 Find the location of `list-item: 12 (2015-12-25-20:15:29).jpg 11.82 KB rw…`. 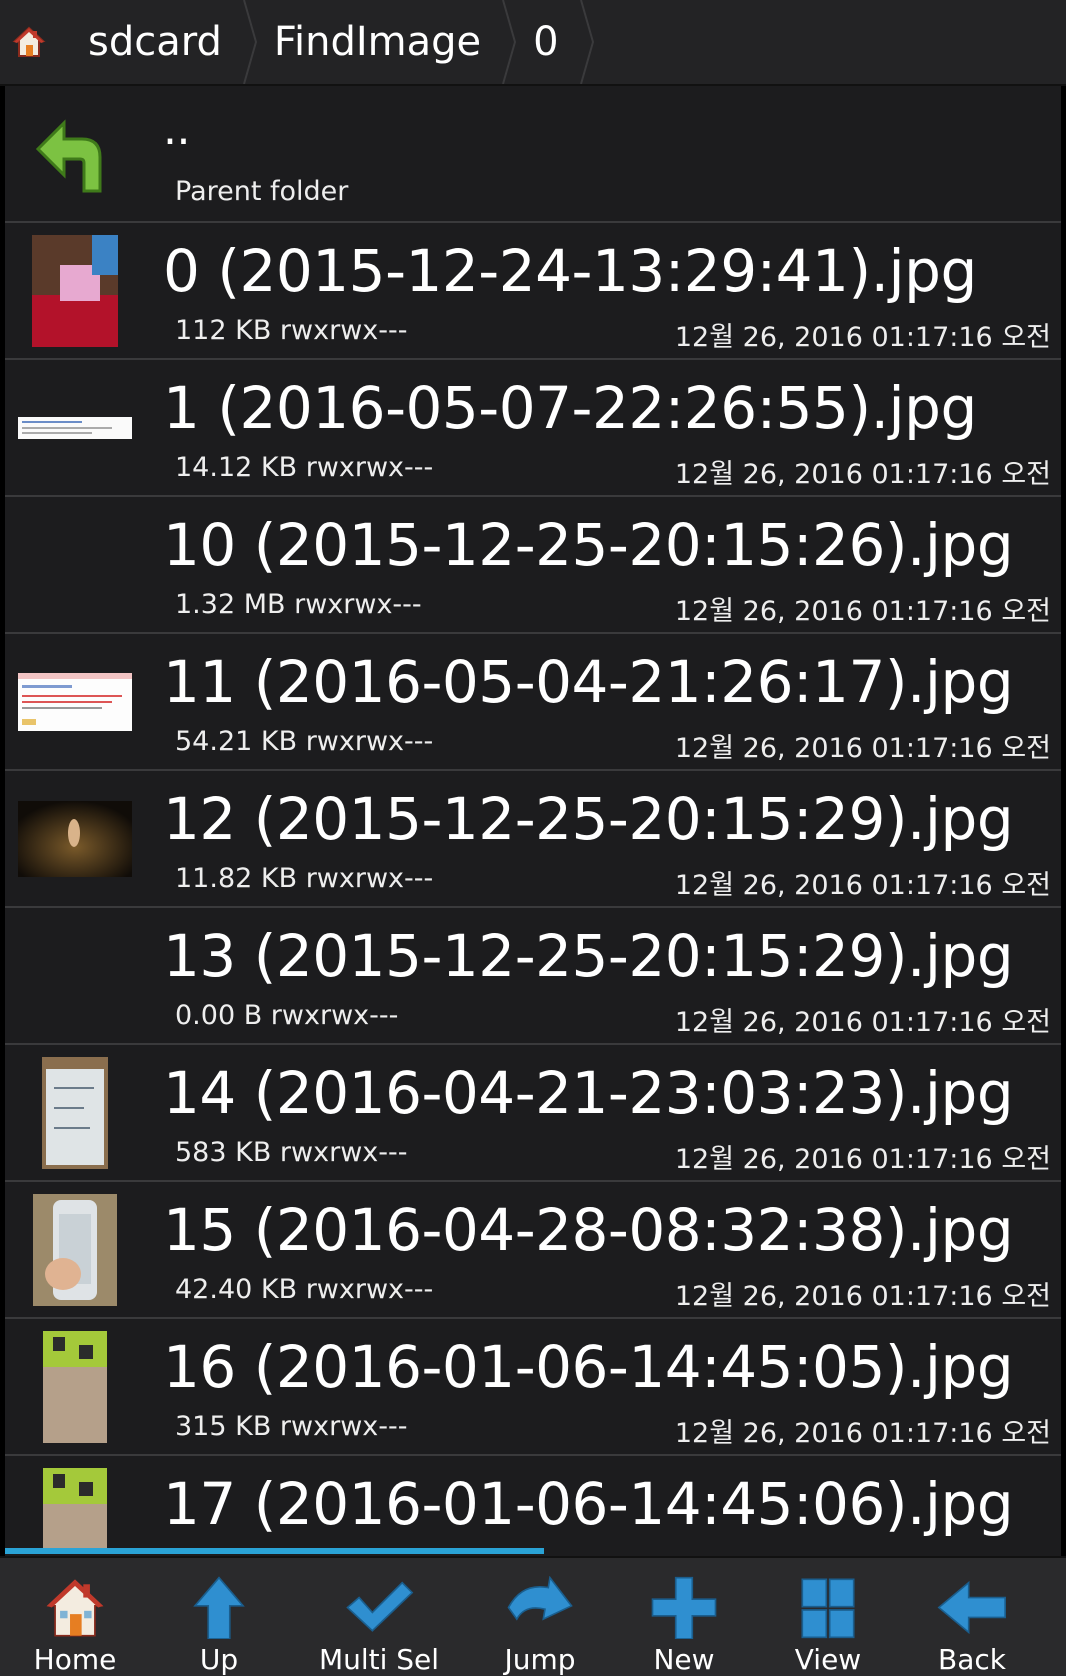

list-item: 12 (2015-12-25-20:15:29).jpg 11.82 KB rw… is located at coordinates (533, 839).